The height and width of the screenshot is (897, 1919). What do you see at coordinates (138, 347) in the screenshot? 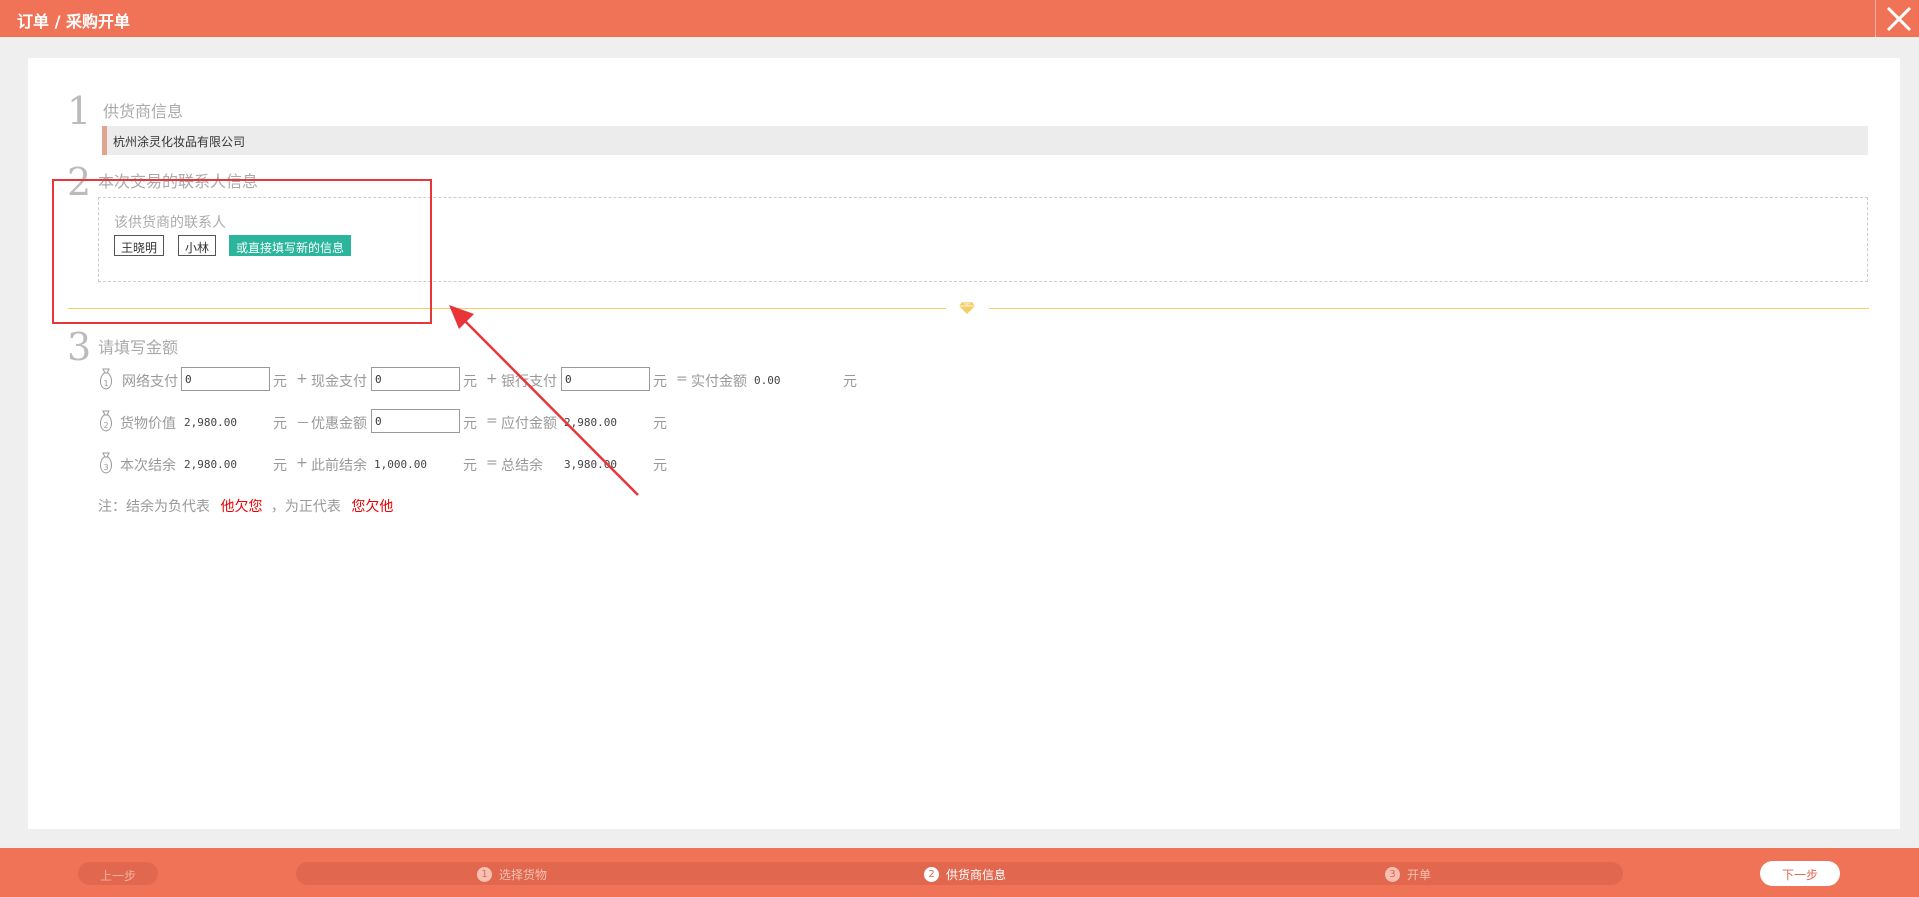
I see `section-title-amount: 请填写金额` at bounding box center [138, 347].